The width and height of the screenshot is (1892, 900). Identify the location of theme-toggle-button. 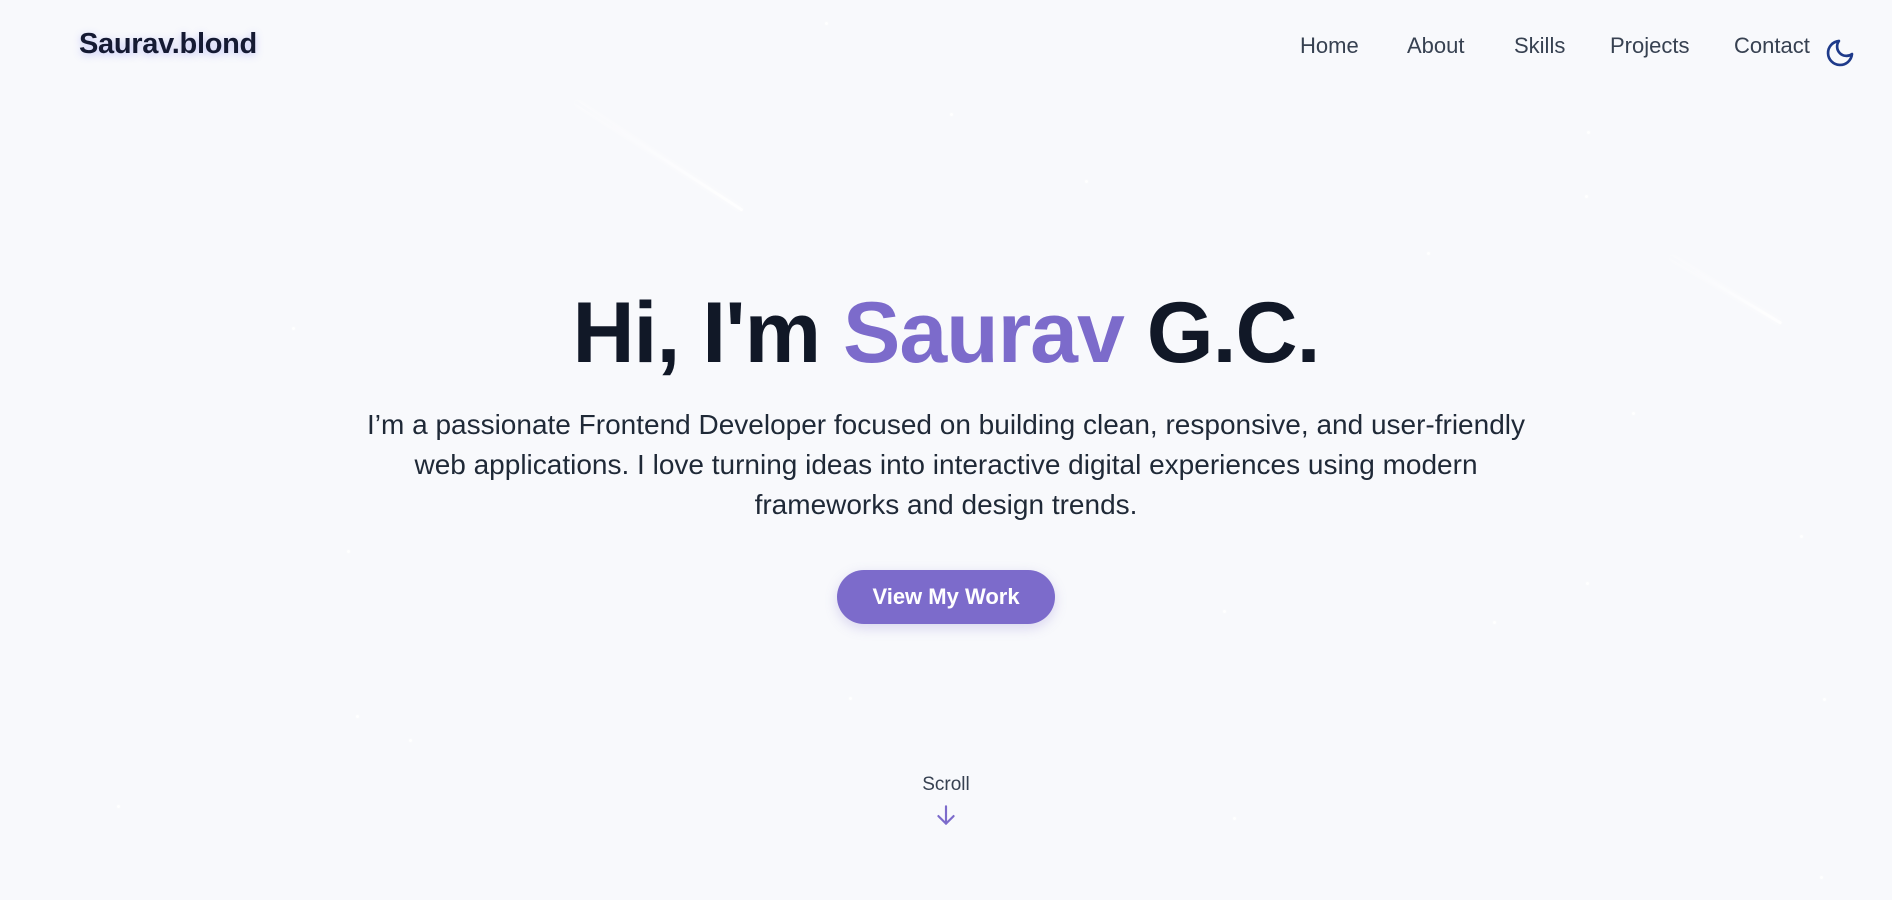
(1840, 53).